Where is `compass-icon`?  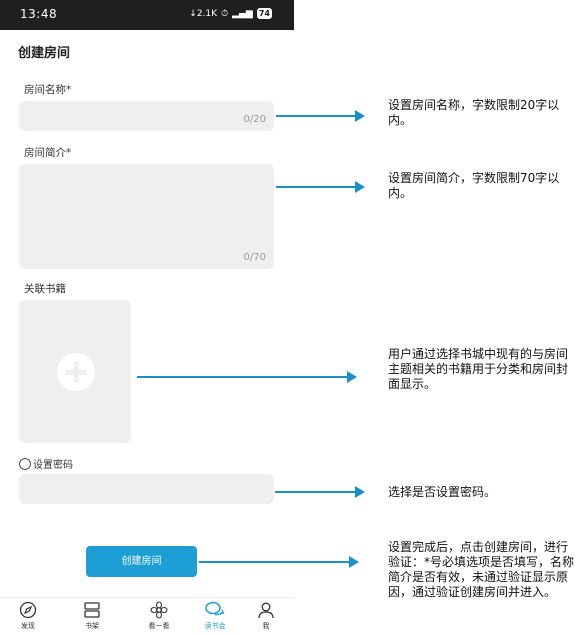
compass-icon is located at coordinates (28, 610).